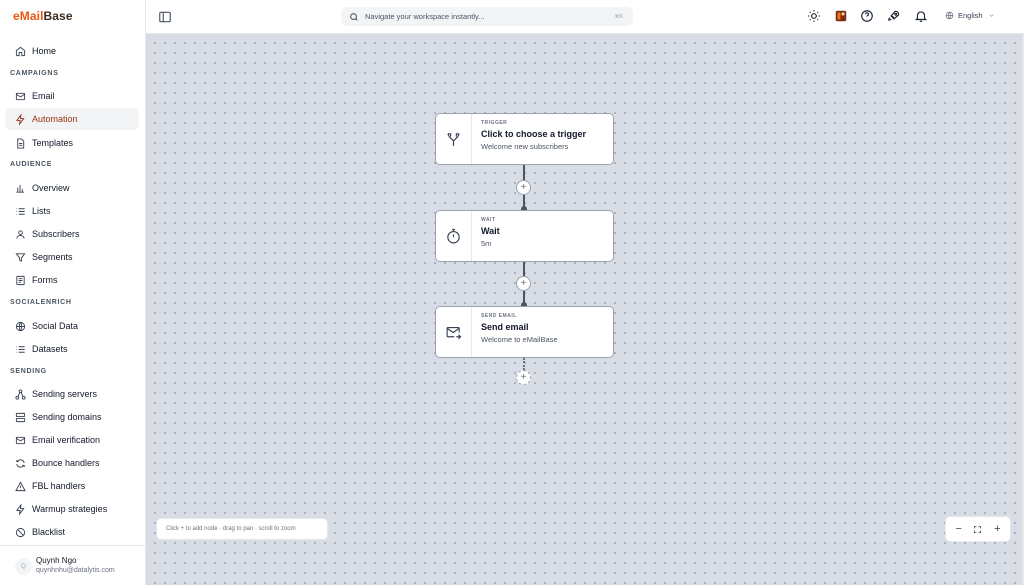 This screenshot has height=585, width=1024. Describe the element at coordinates (55, 326) in the screenshot. I see `sidebar-item-label: Social Data` at that location.